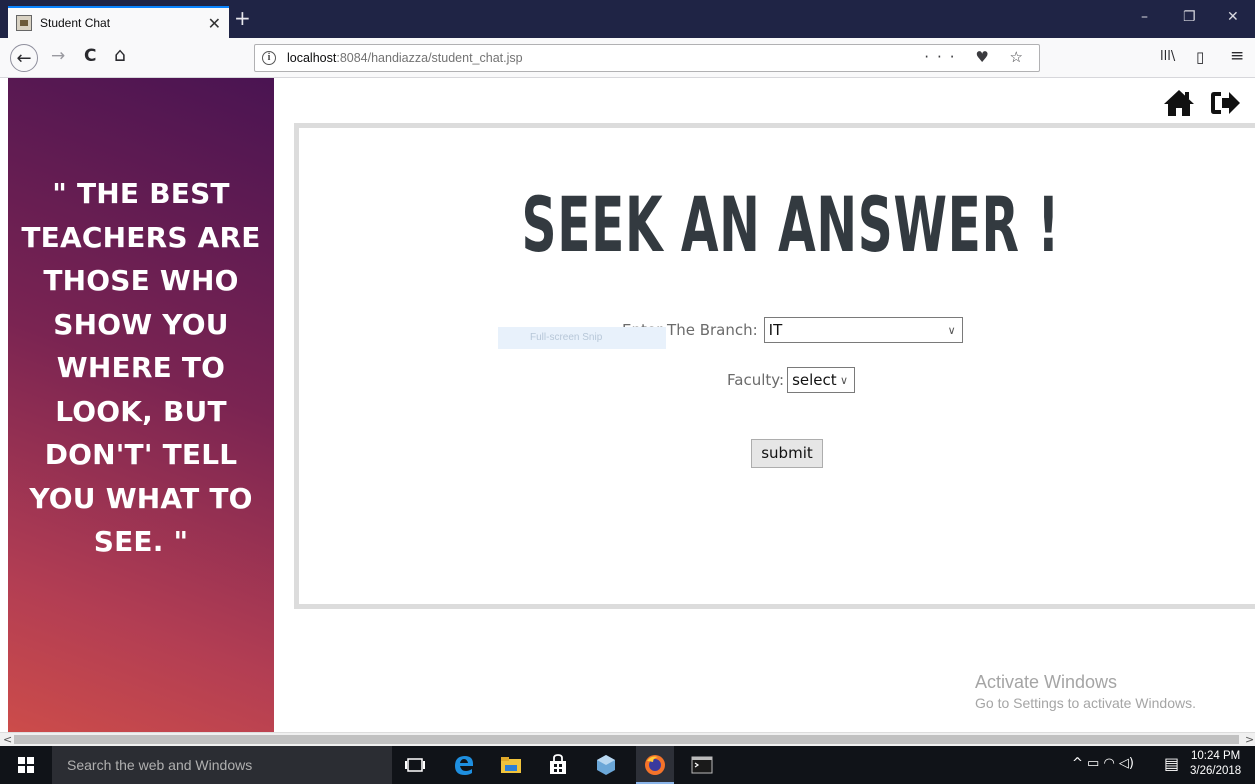 Image resolution: width=1255 pixels, height=784 pixels. What do you see at coordinates (627, 19) in the screenshot?
I see `tab-strip: Student Chat ✕ + – ❐ ✕` at bounding box center [627, 19].